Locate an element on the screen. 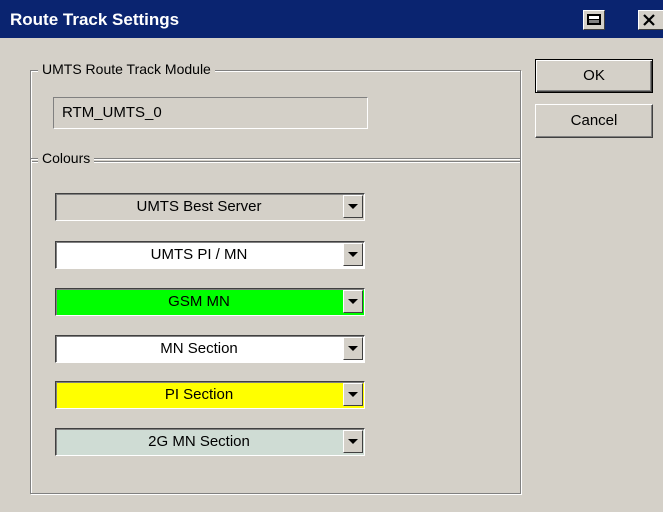 Image resolution: width=663 pixels, height=512 pixels. colour-select-pi-section: PI Section is located at coordinates (210, 395).